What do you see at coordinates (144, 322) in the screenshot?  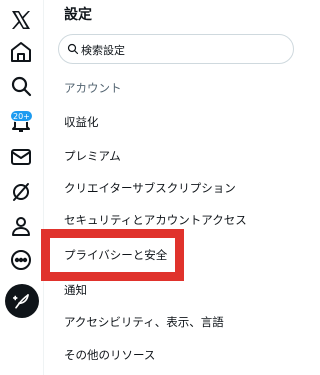 I see `menu-item-accessibility: アクセシビリティ、表示、言語` at bounding box center [144, 322].